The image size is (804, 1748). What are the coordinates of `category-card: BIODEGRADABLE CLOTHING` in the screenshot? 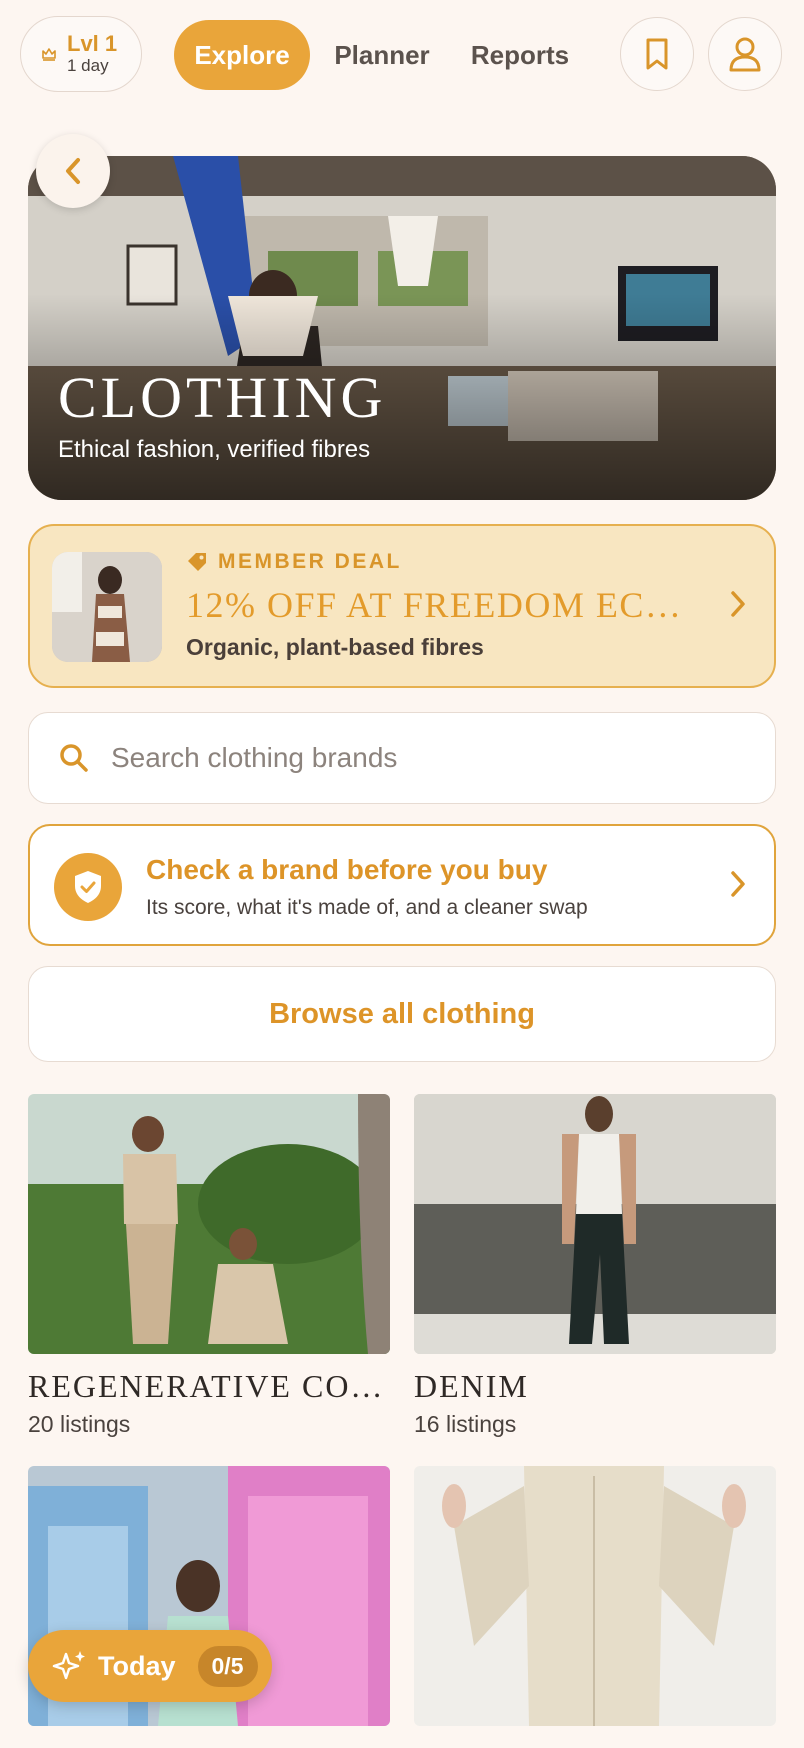 It's located at (595, 1607).